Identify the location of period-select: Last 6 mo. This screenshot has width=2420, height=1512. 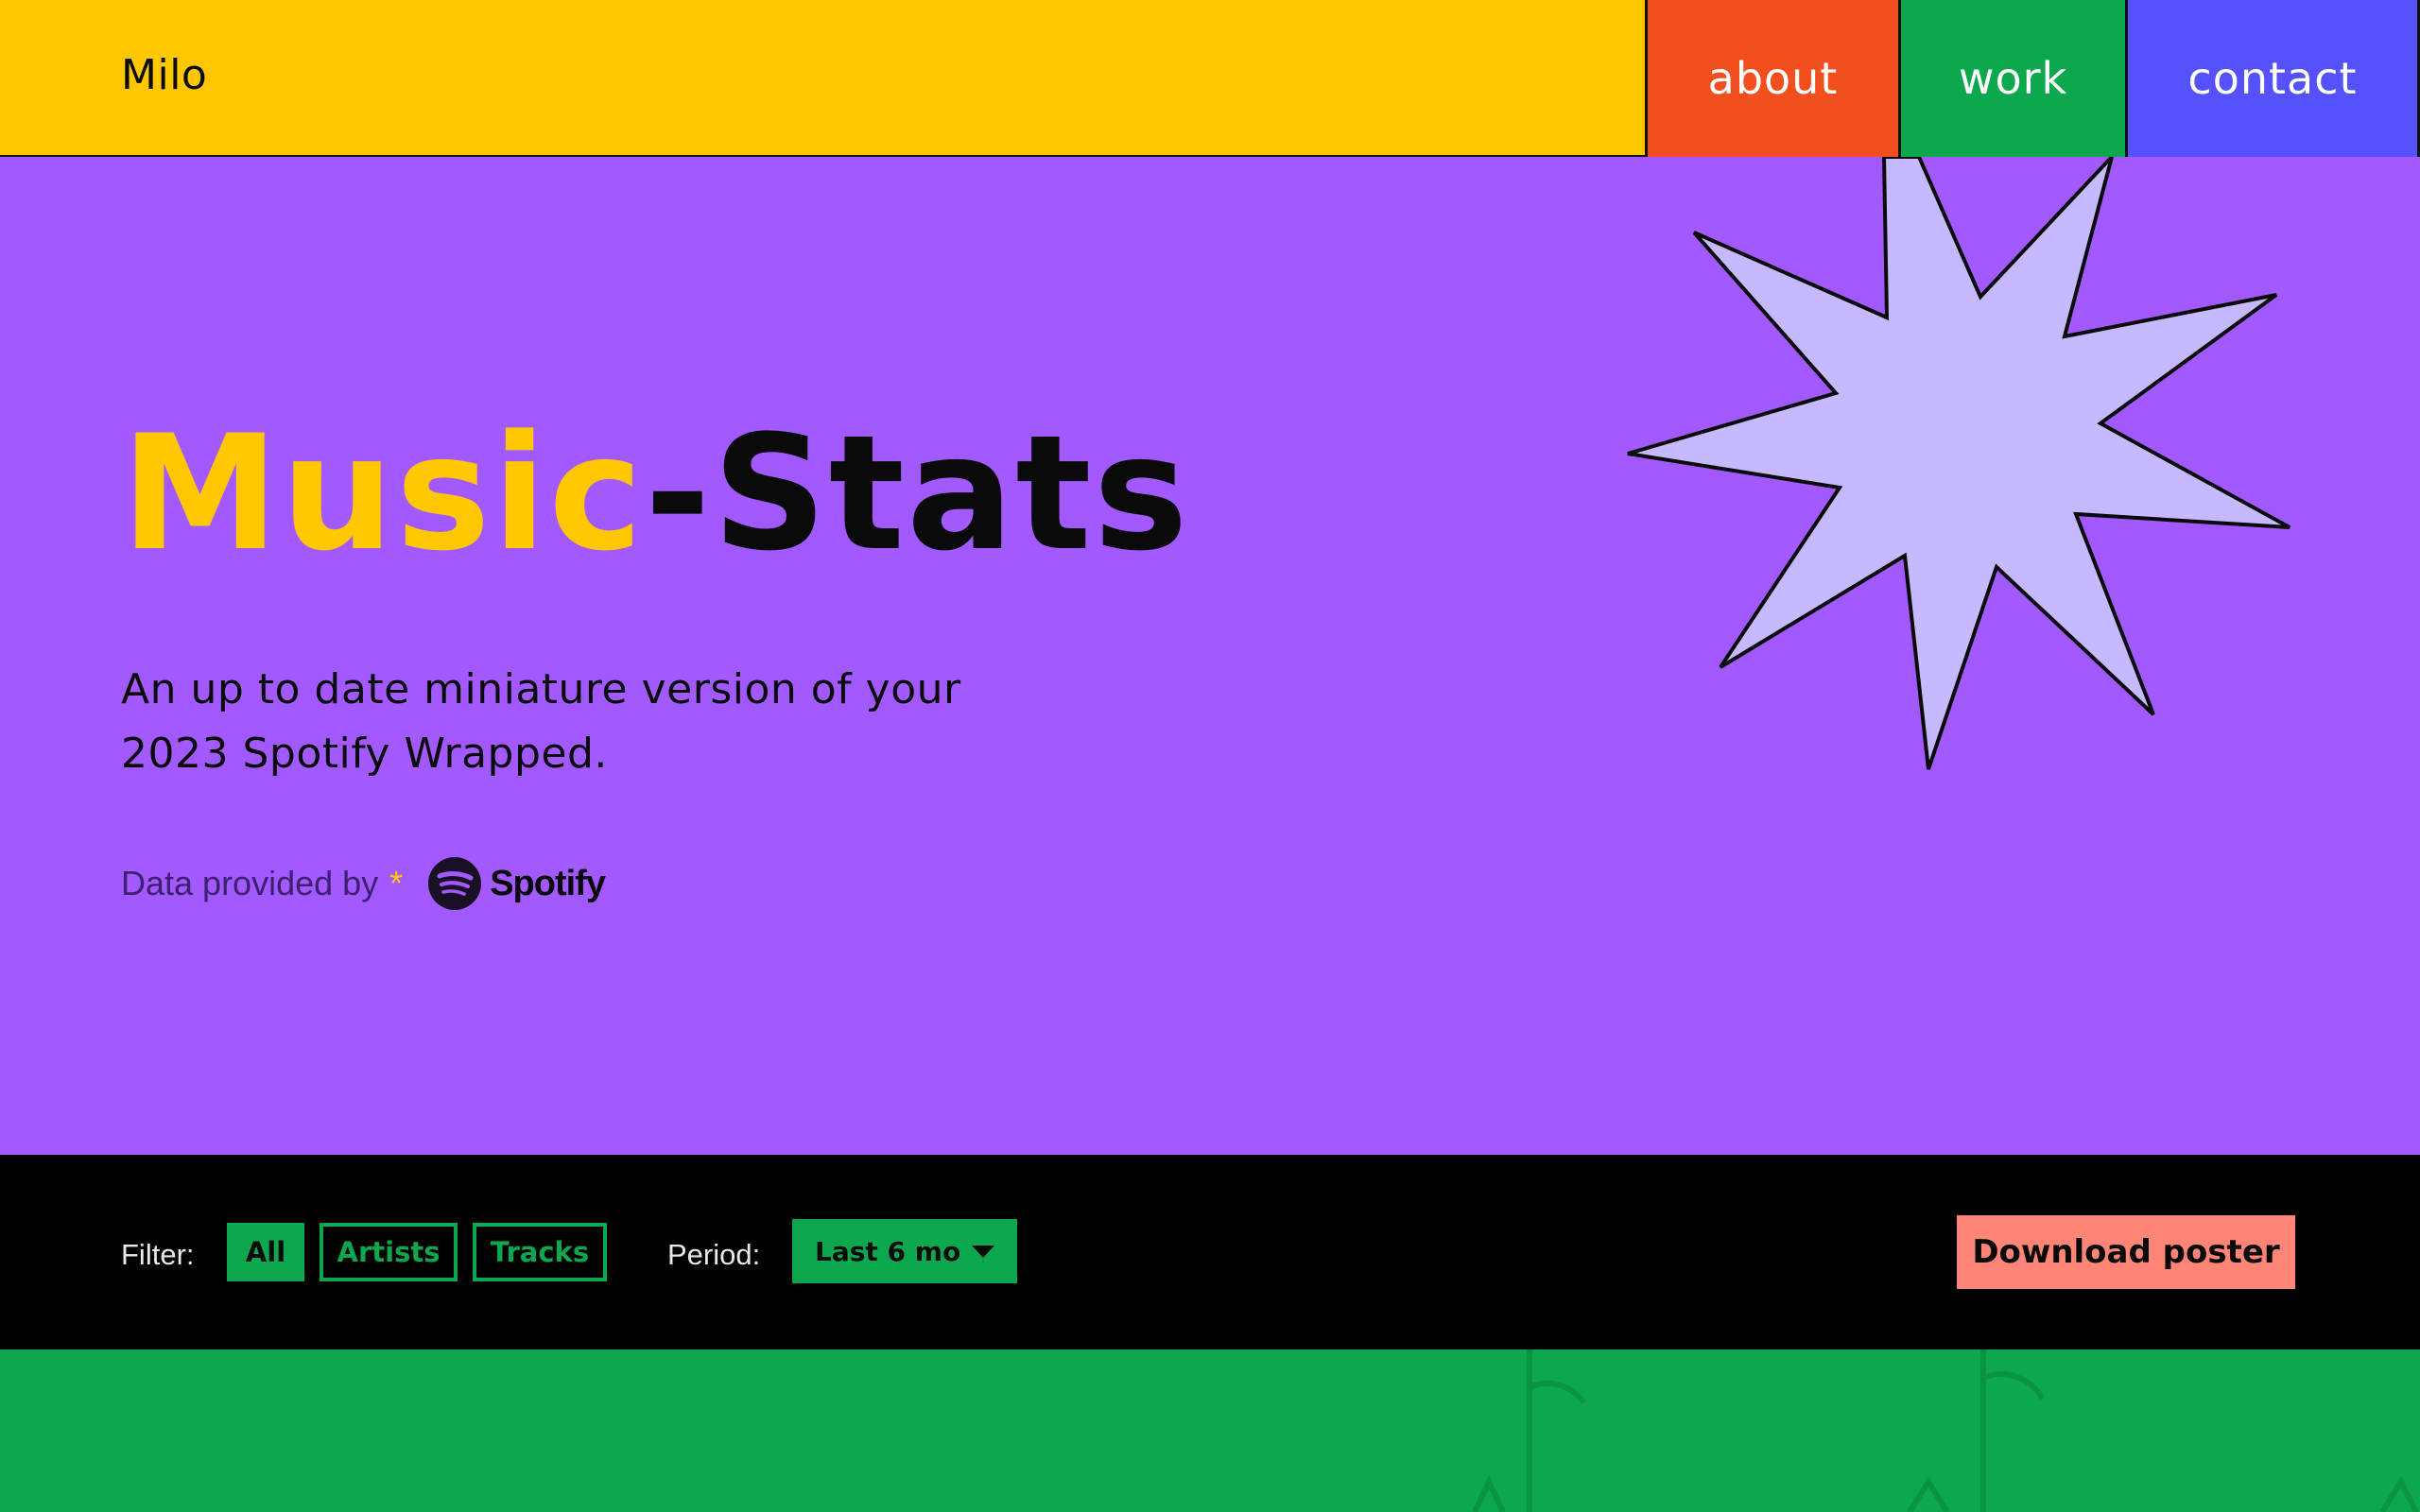
(904, 1251).